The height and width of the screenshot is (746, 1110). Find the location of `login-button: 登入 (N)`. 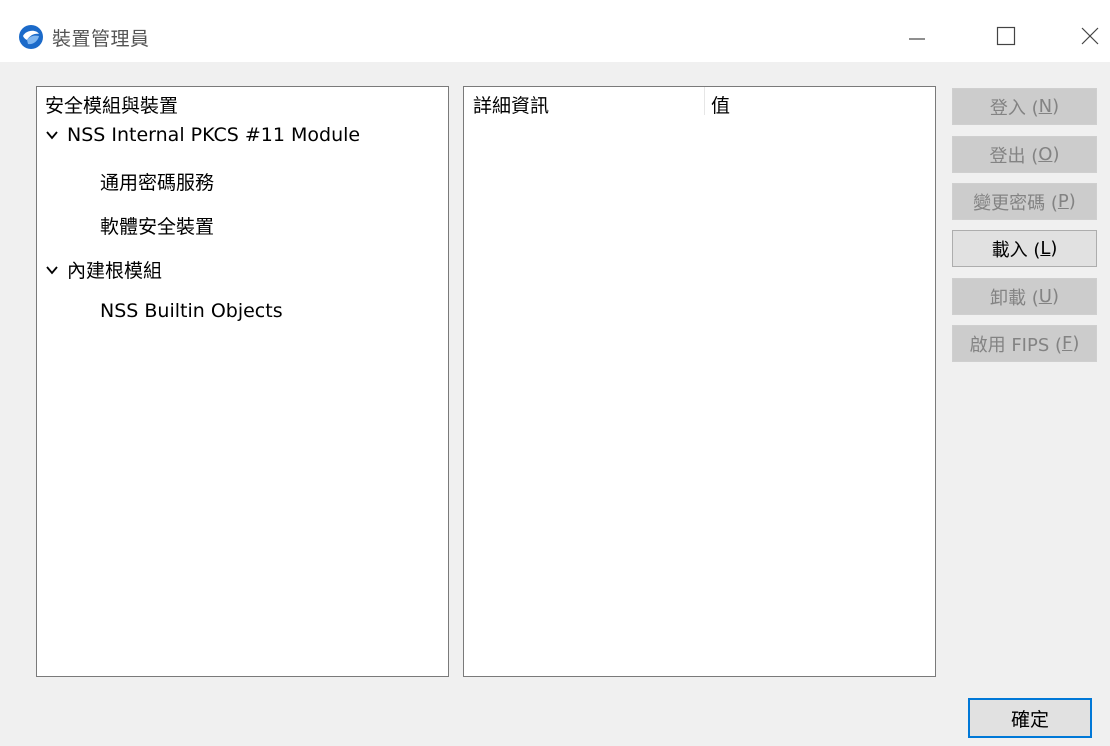

login-button: 登入 (N) is located at coordinates (1024, 106).